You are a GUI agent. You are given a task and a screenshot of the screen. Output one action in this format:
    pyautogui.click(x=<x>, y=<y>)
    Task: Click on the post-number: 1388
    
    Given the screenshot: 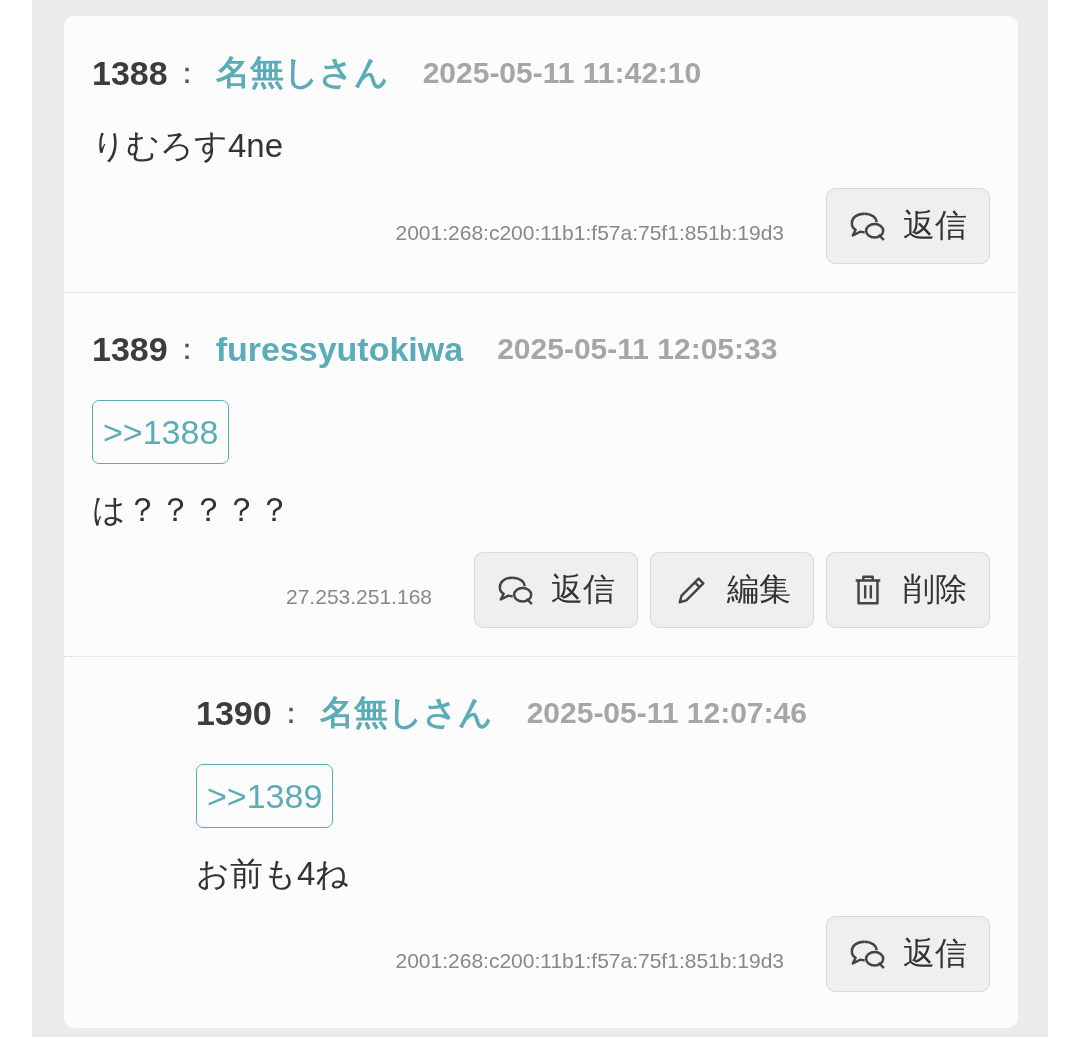 What is the action you would take?
    pyautogui.click(x=130, y=73)
    